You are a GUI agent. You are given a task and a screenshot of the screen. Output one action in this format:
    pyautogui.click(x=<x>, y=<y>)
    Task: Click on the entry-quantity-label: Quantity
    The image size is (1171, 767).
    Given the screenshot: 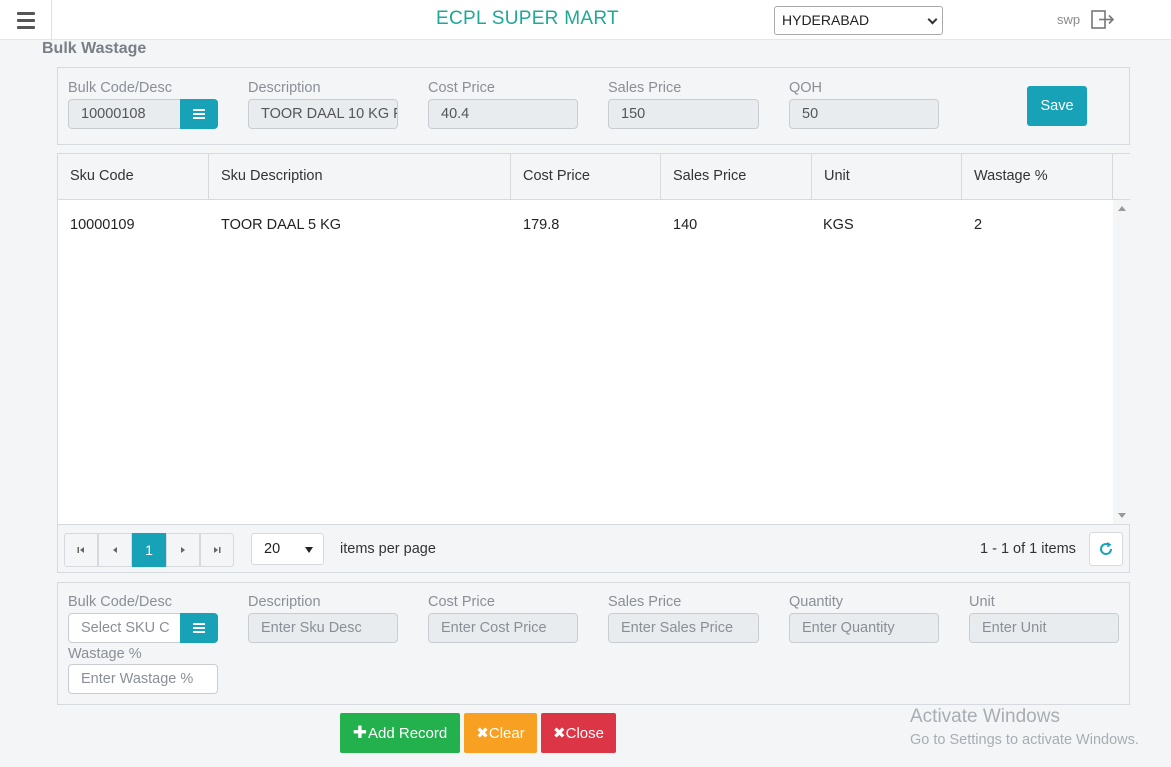 What is the action you would take?
    pyautogui.click(x=816, y=602)
    